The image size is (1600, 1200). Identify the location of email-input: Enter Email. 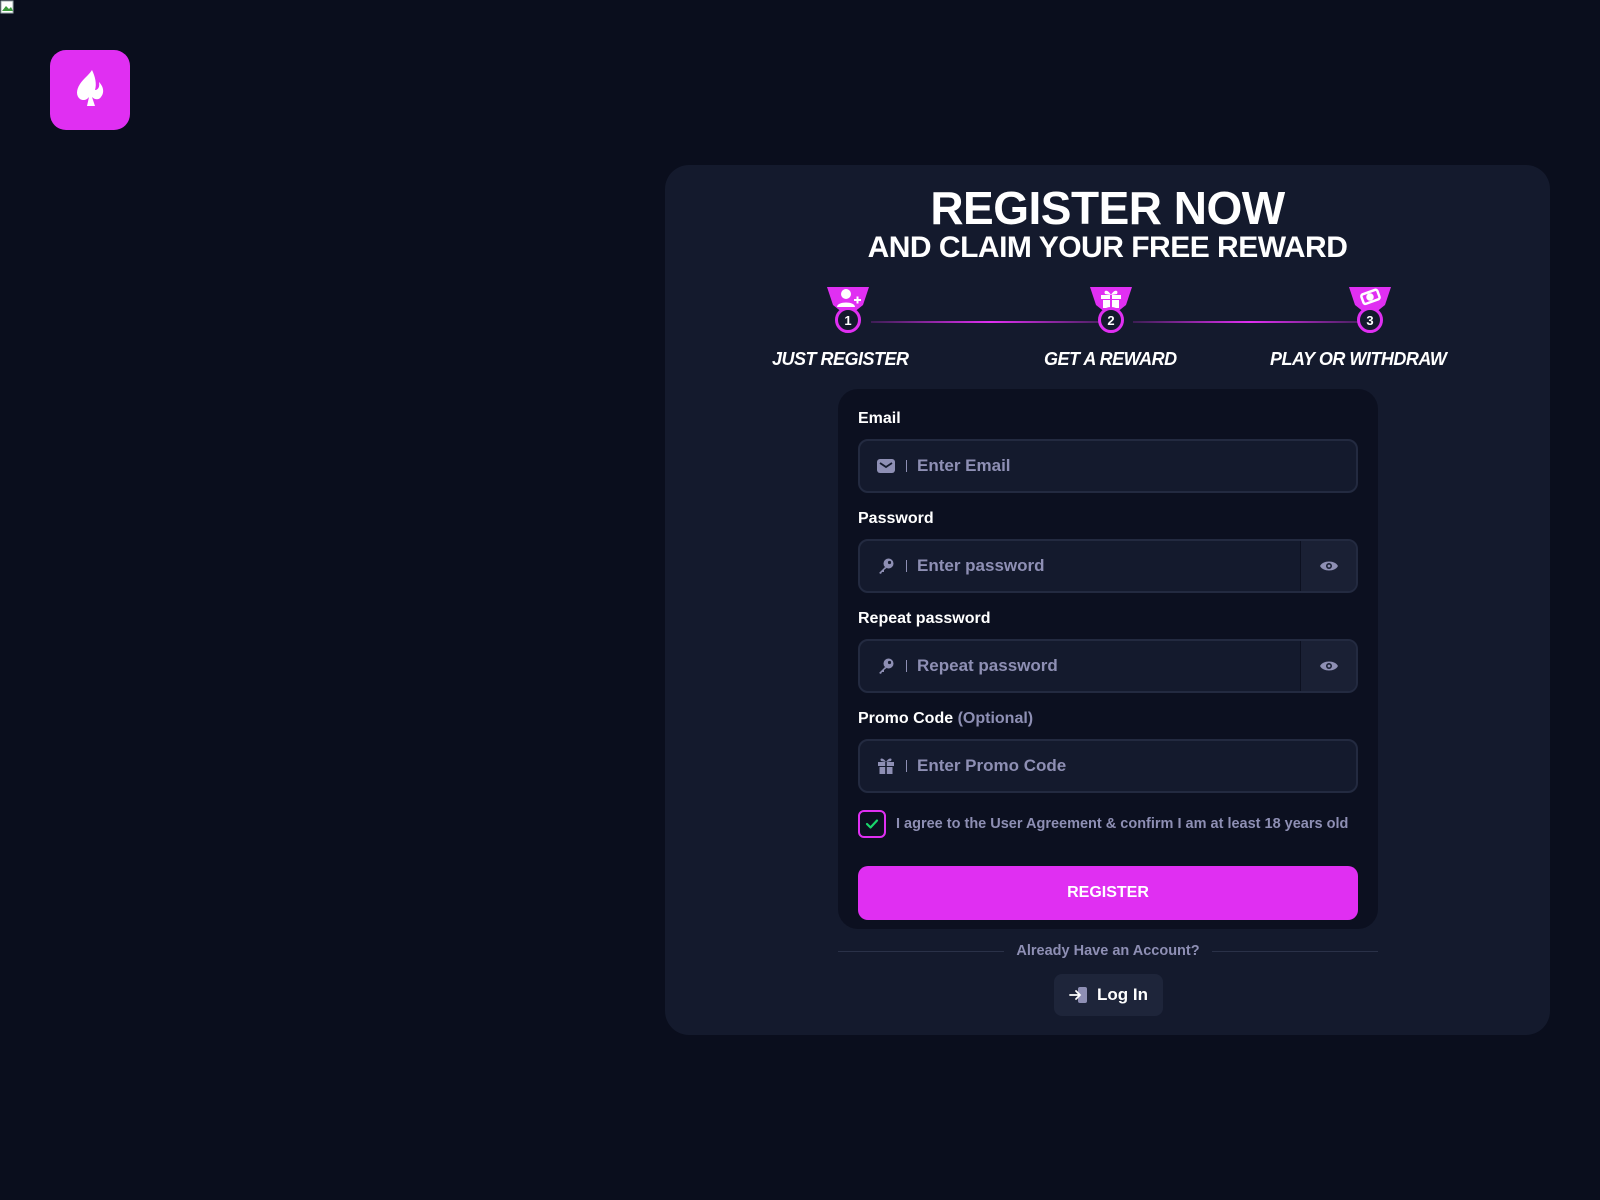
(1136, 466).